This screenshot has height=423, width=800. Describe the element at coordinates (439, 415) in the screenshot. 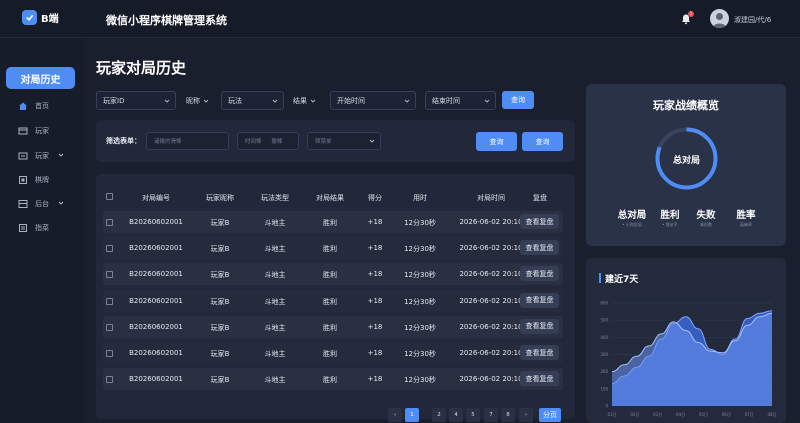

I see `pagination-page: 2` at that location.